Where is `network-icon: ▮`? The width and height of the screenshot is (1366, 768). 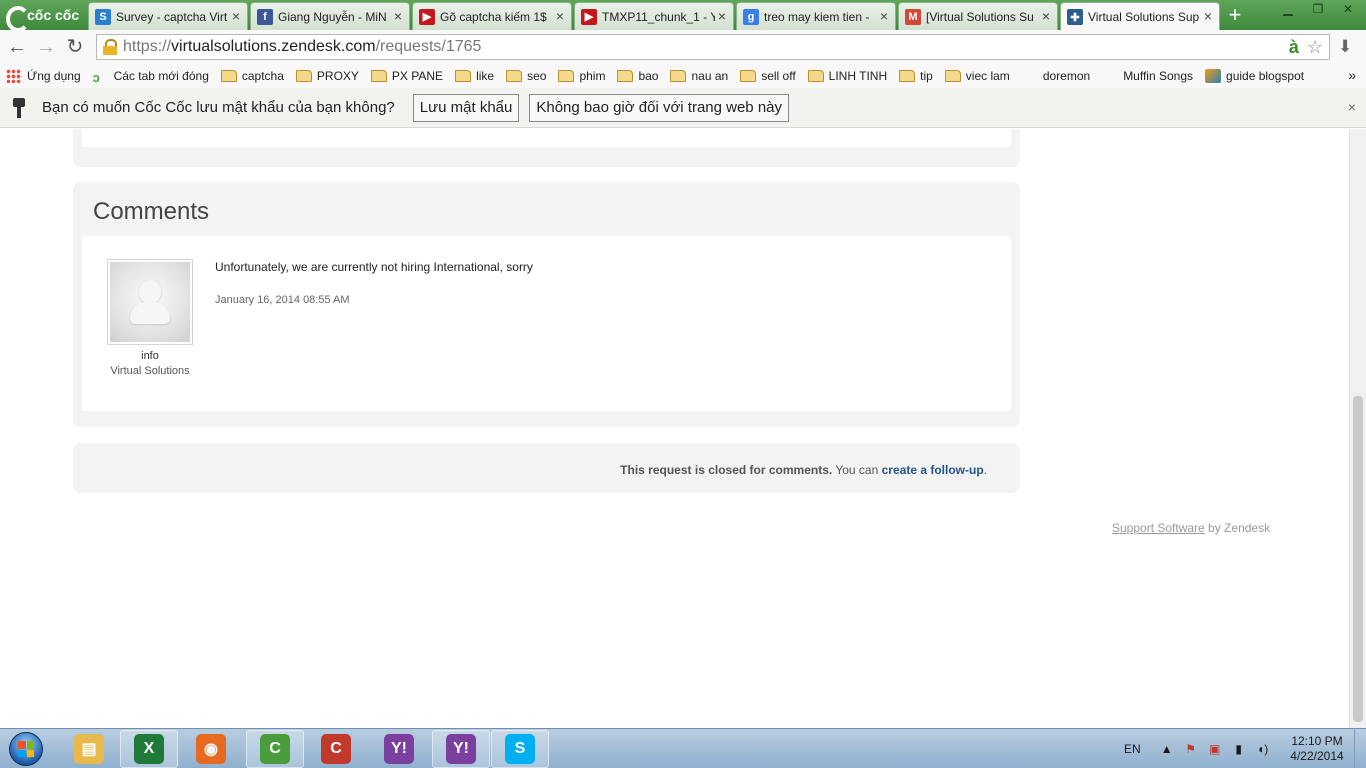
network-icon: ▮ is located at coordinates (1239, 749).